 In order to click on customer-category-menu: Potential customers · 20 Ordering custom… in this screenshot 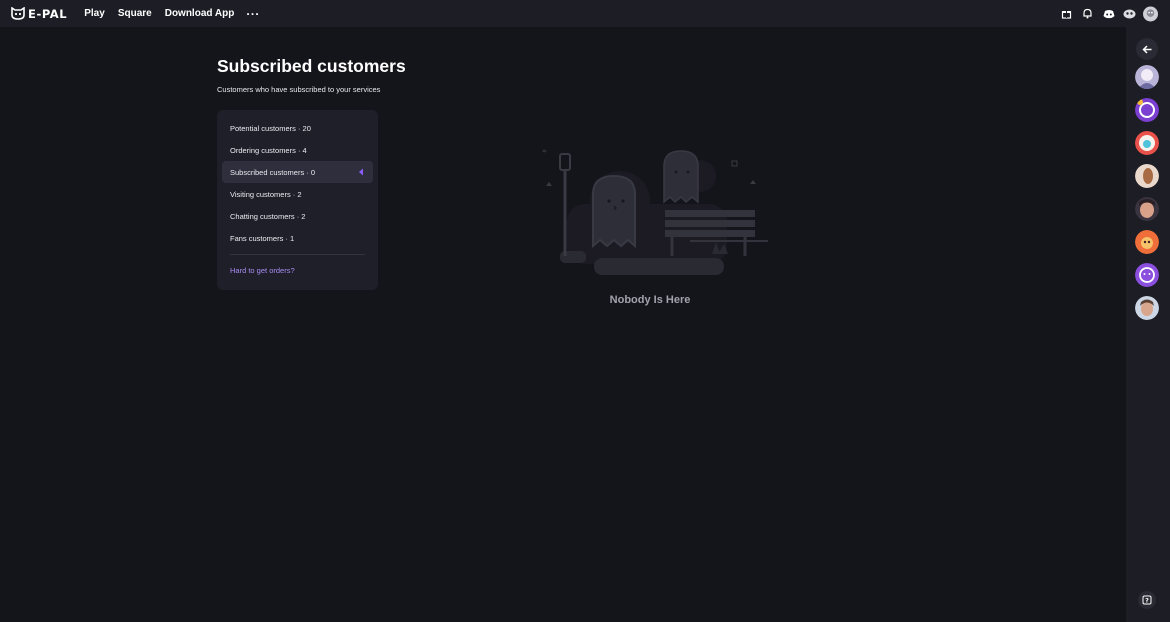, I will do `click(297, 200)`.